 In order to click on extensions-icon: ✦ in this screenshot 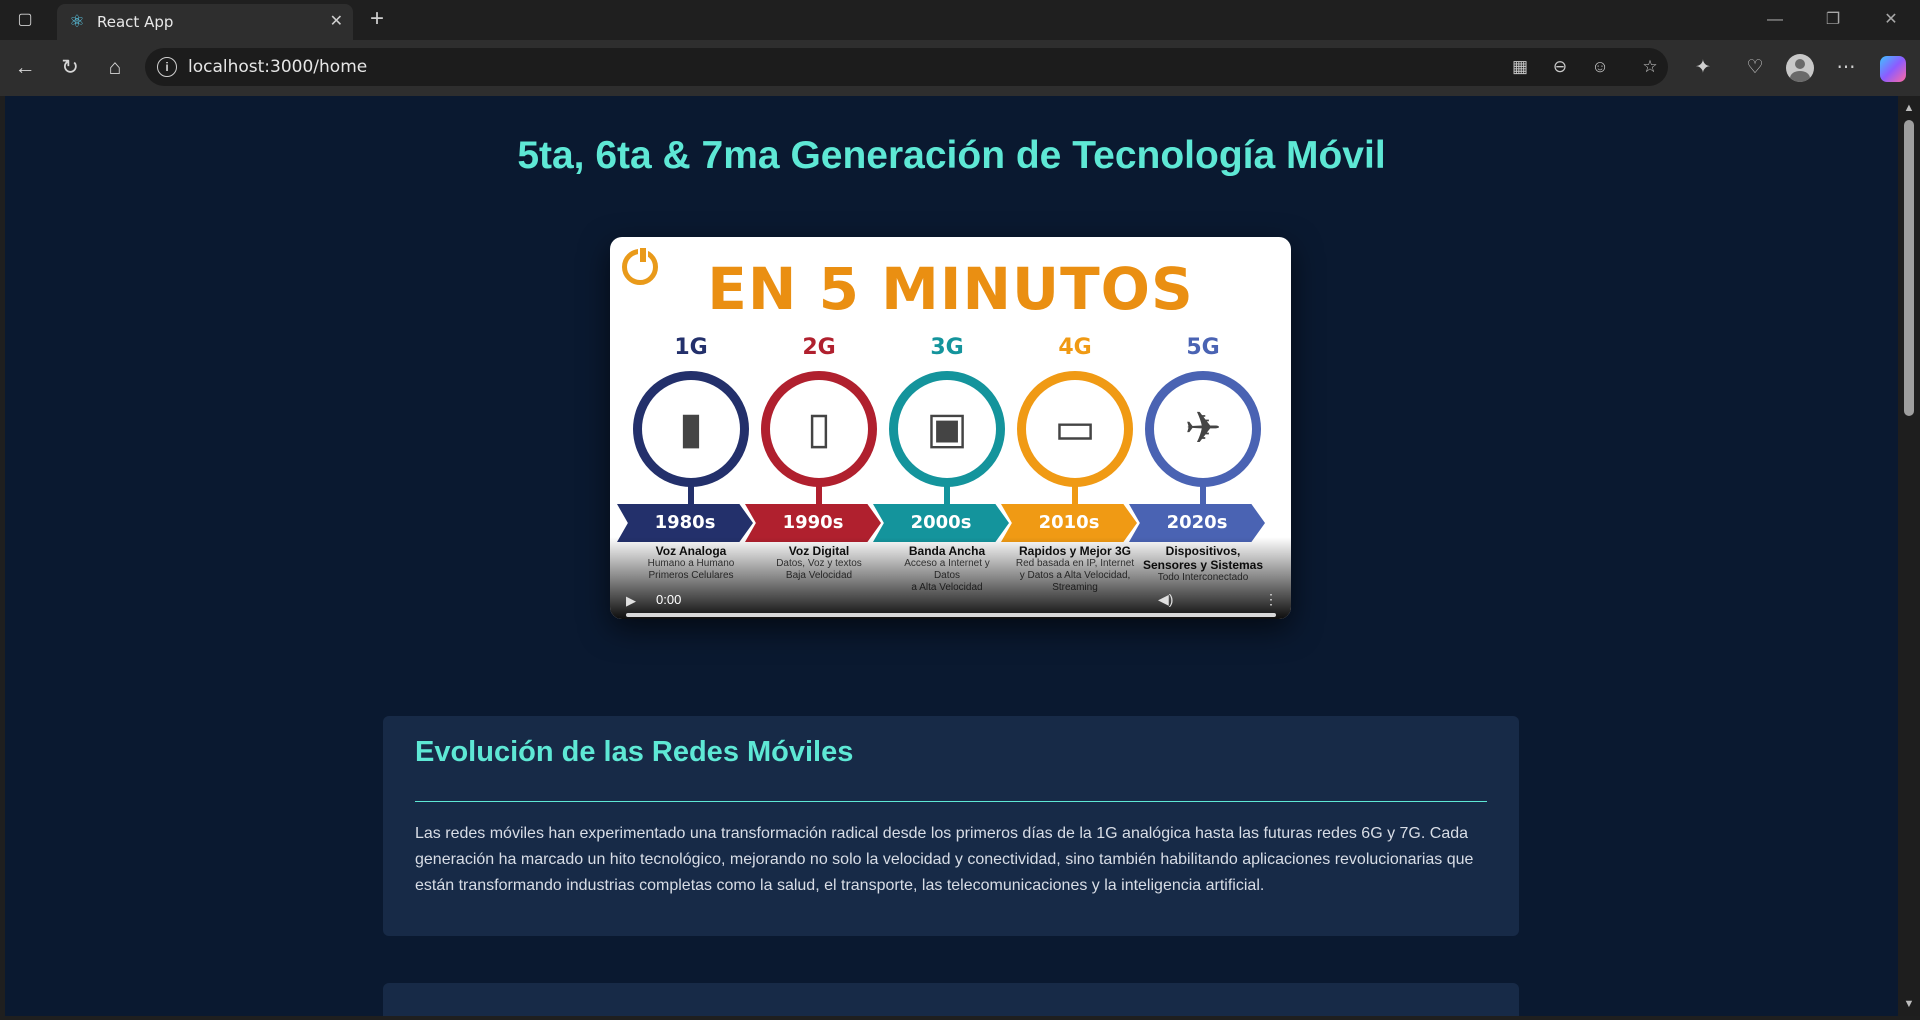, I will do `click(1703, 68)`.